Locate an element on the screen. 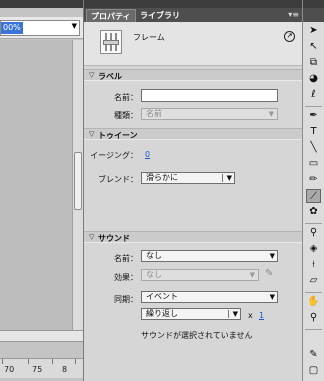 This screenshot has width=324, height=381. brush-tool-icon: ⟋ is located at coordinates (313, 196).